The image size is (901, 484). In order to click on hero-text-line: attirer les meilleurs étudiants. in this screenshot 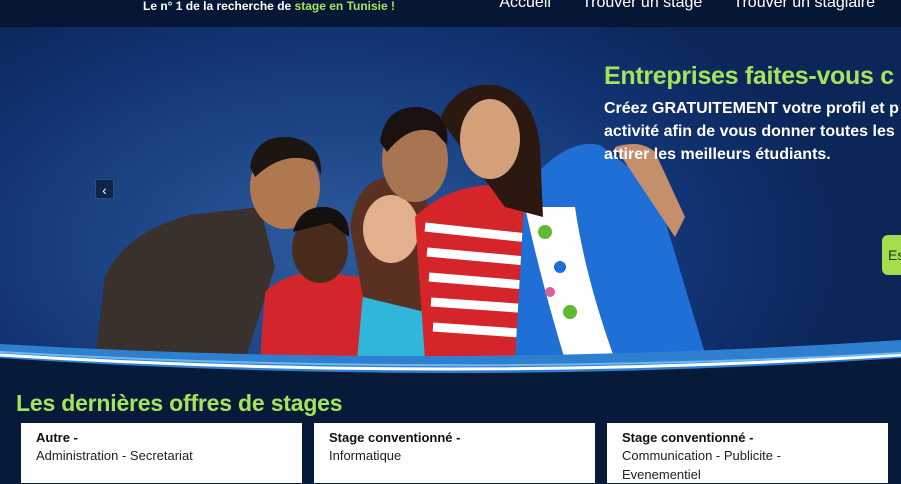, I will do `click(717, 154)`.